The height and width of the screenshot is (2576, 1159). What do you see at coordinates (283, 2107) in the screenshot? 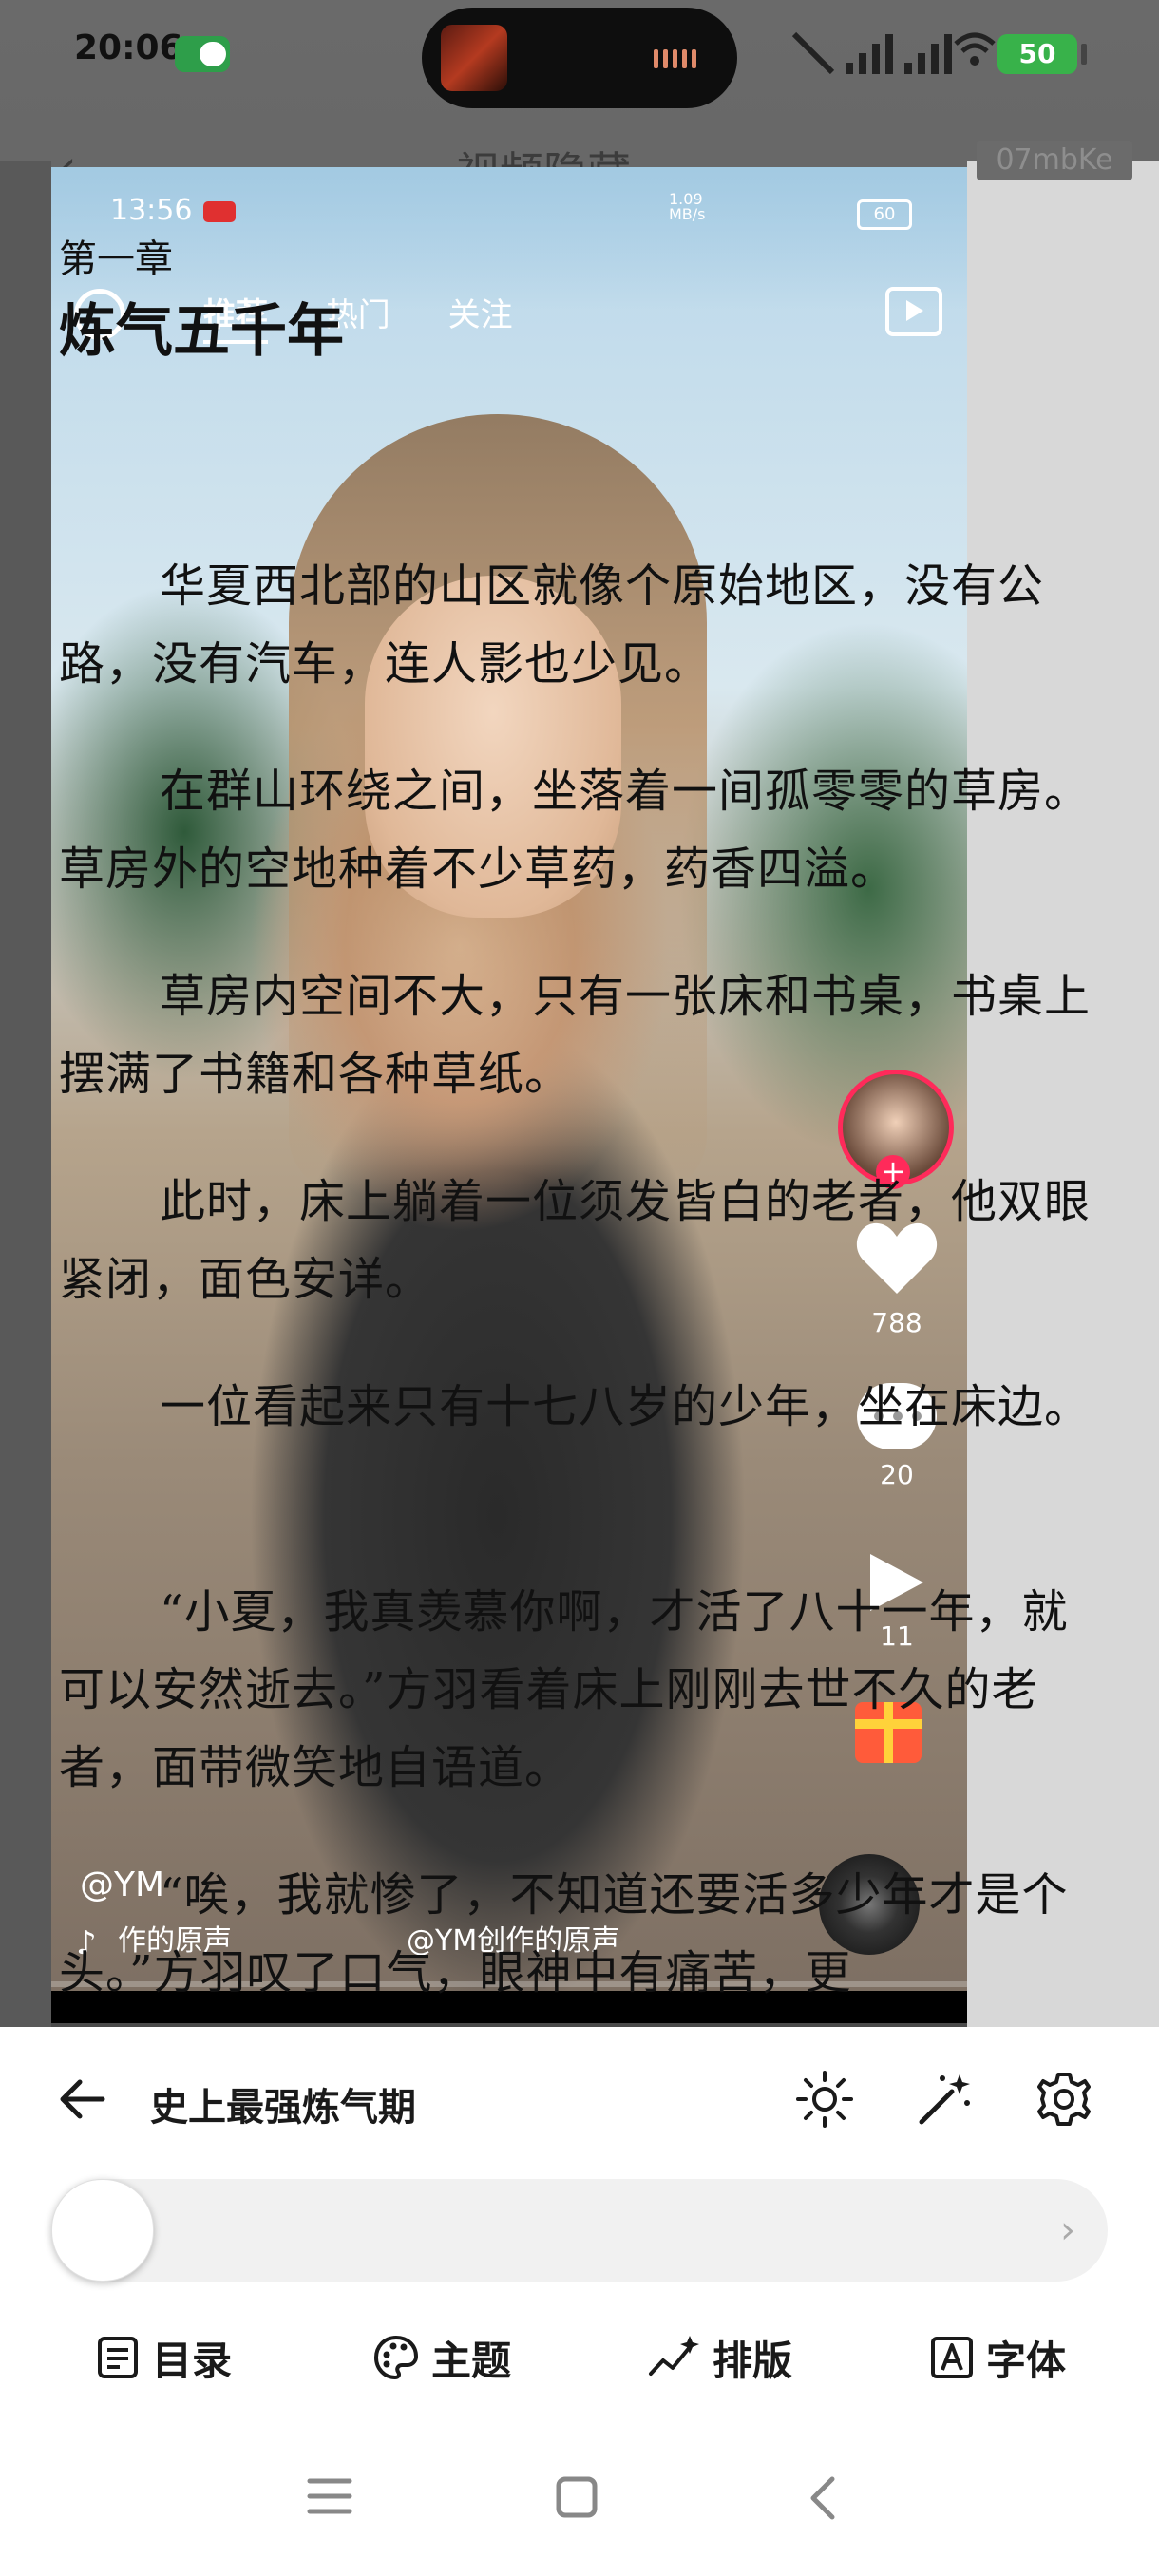
I see `book-title: 史上最强炼气期` at bounding box center [283, 2107].